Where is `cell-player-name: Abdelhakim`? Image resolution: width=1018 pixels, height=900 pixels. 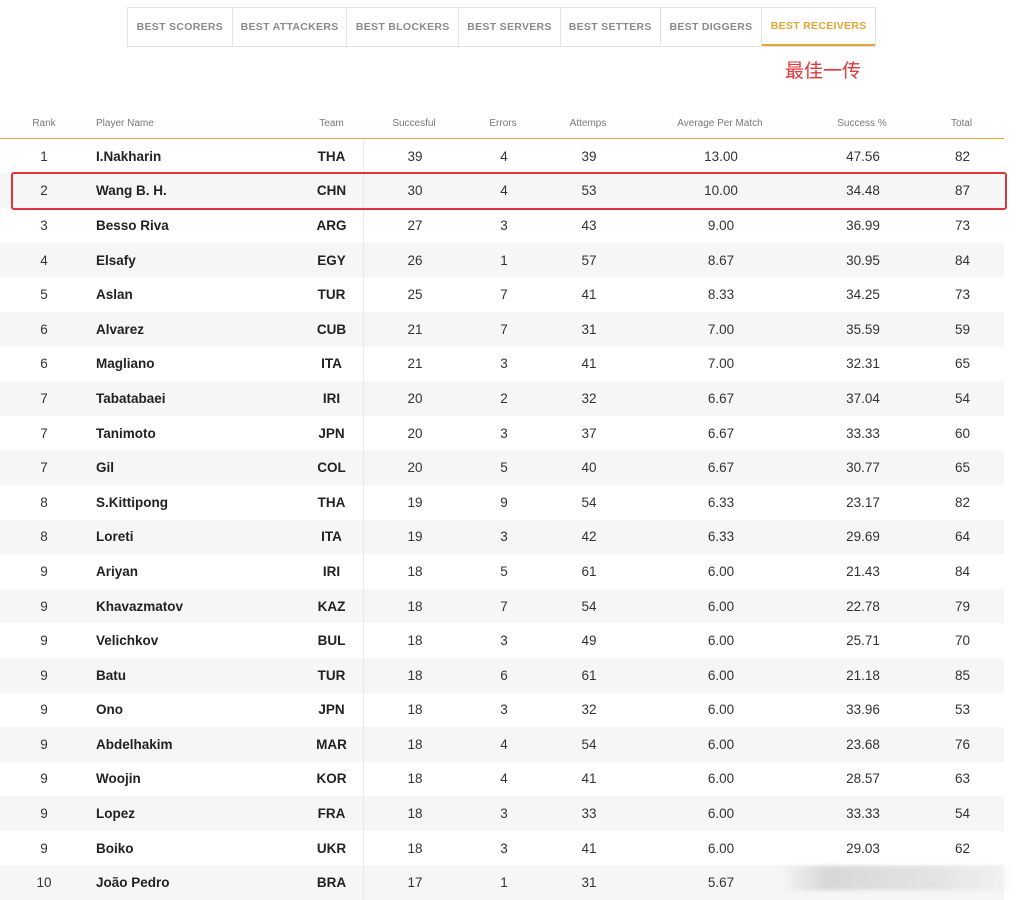
cell-player-name: Abdelhakim is located at coordinates (134, 744).